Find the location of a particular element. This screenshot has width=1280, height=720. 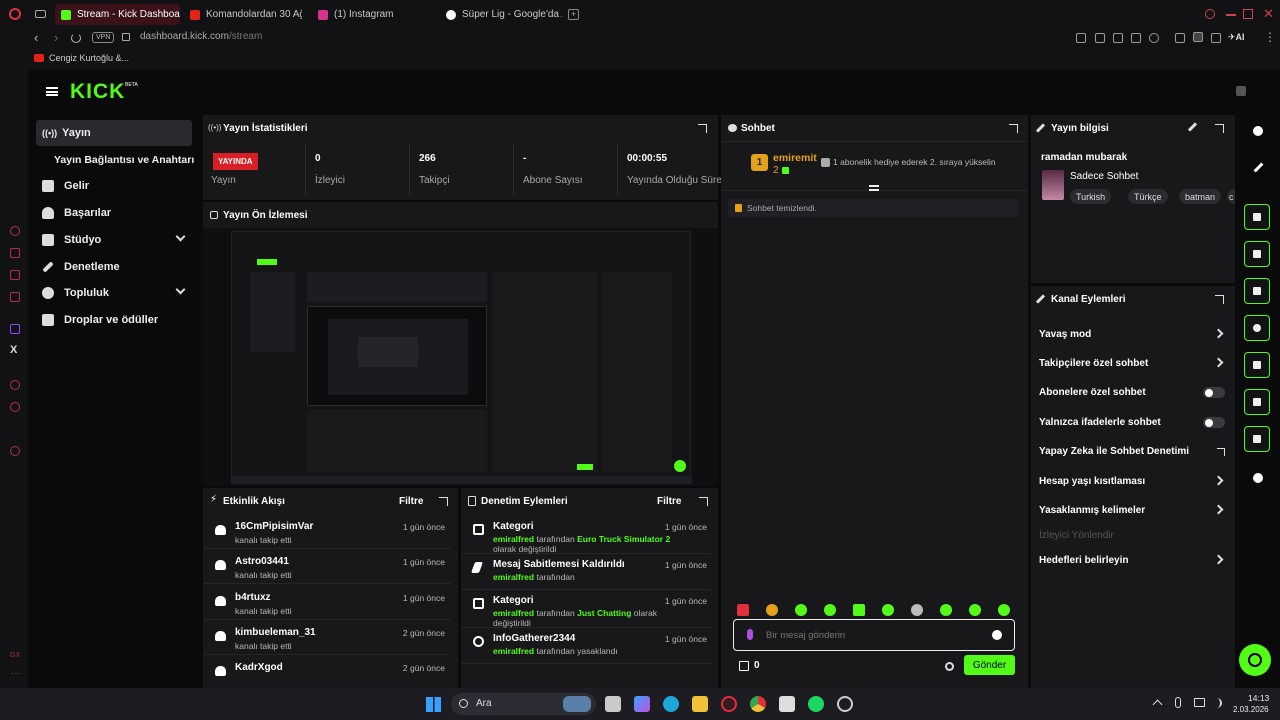

sidebar-item-droplar: Droplar ve ödüller is located at coordinates (114, 320).